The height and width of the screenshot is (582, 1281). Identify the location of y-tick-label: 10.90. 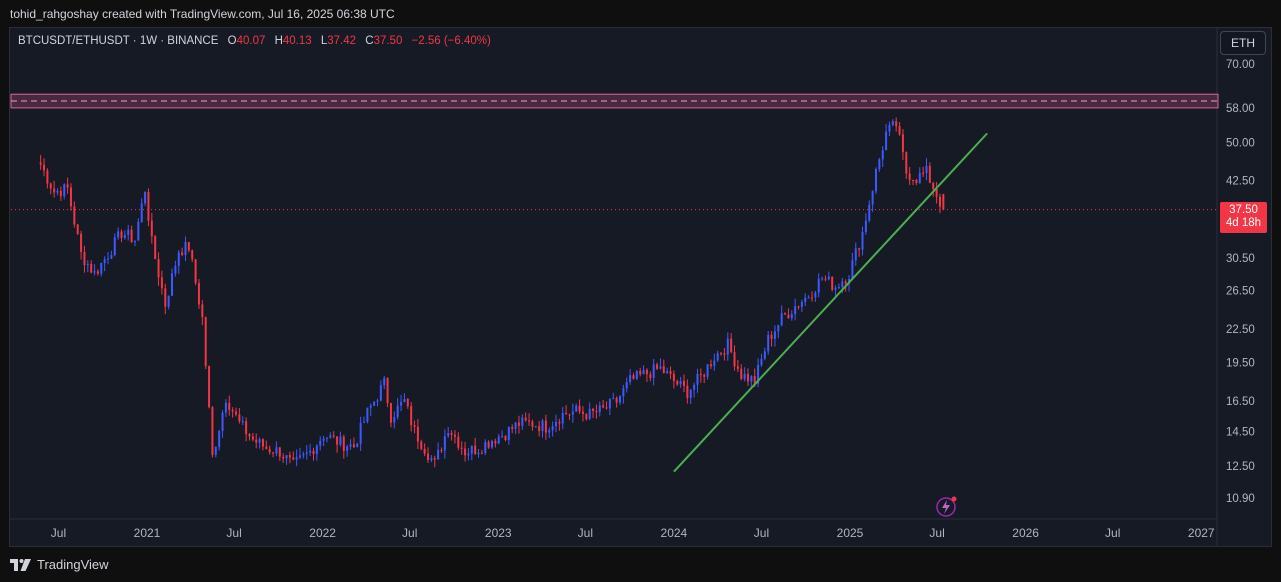
(1240, 499).